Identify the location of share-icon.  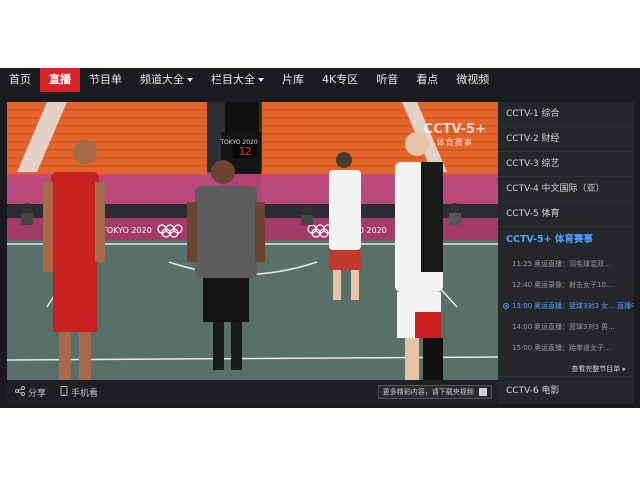
(20, 392).